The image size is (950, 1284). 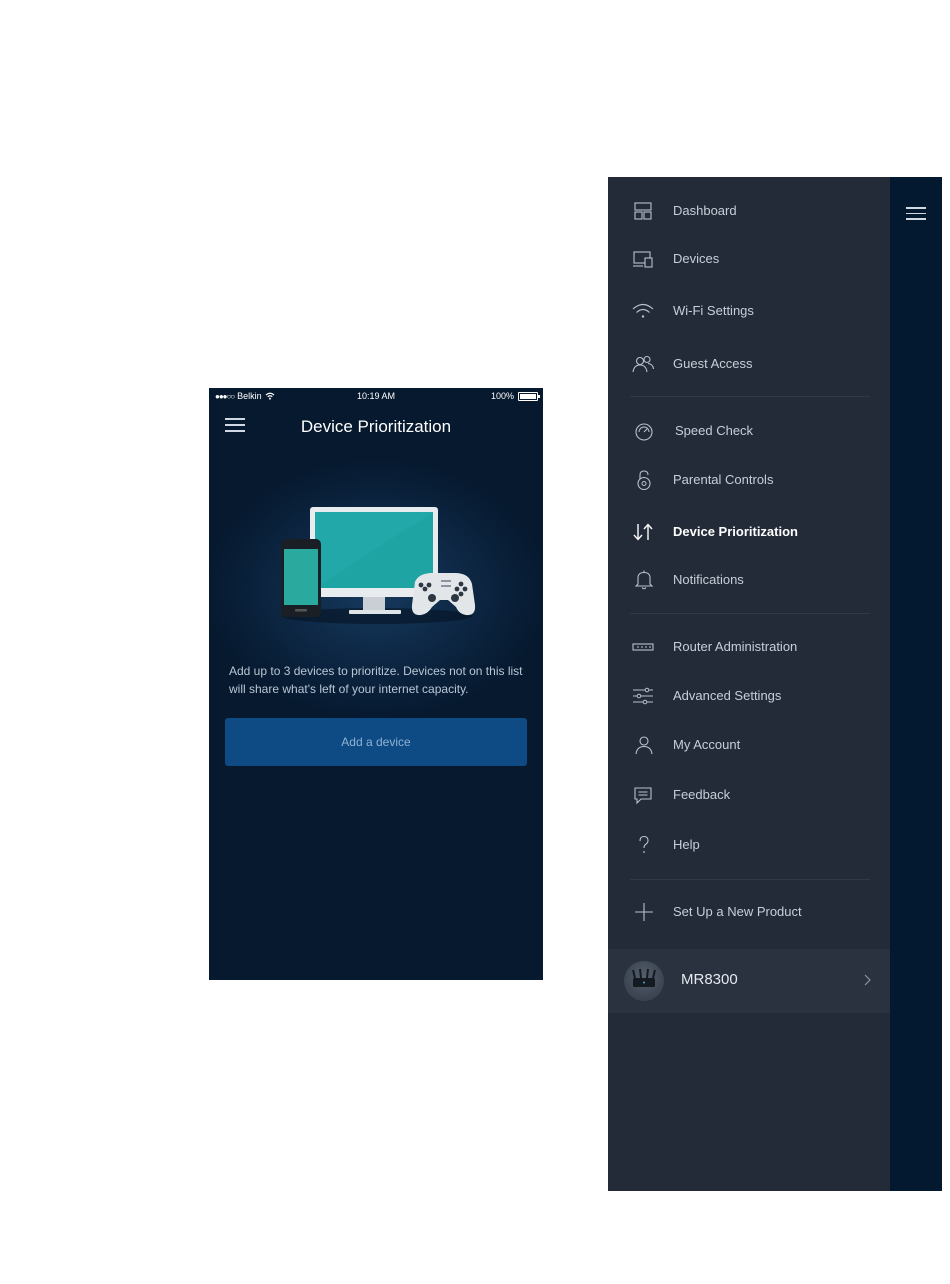 I want to click on menu-item-notifications: Notifications, so click(x=749, y=580).